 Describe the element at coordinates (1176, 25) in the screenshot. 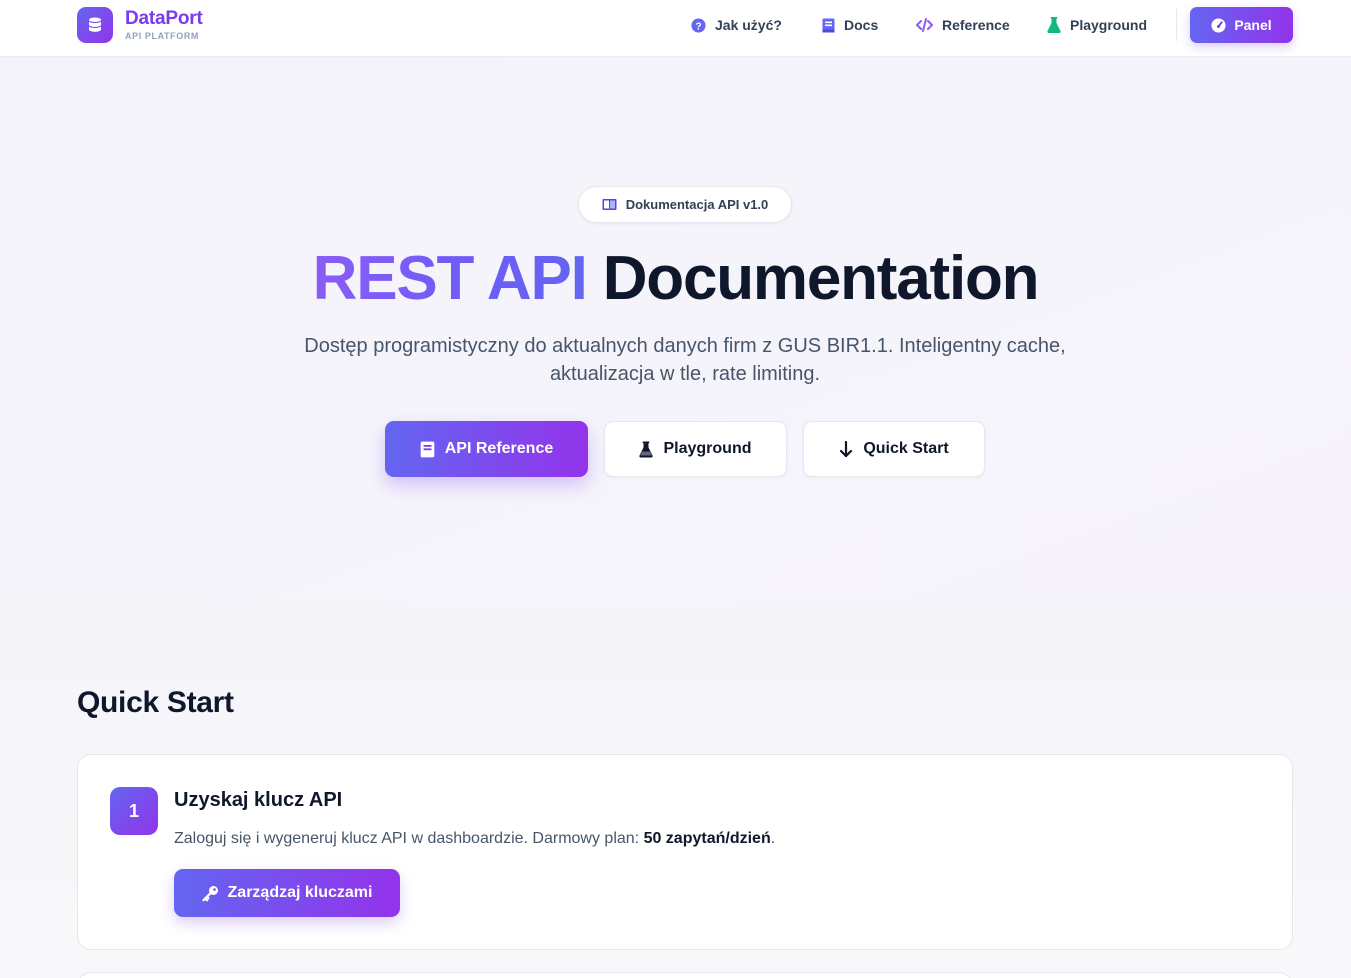

I see `nav-divider` at that location.